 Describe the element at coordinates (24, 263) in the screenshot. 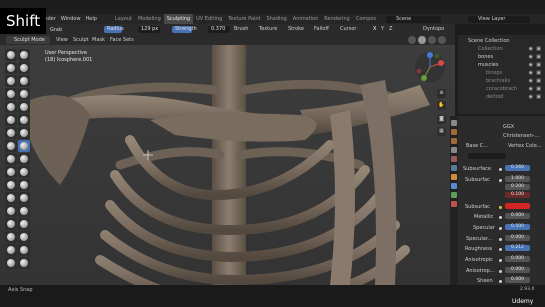

I see `annotate-tool` at that location.